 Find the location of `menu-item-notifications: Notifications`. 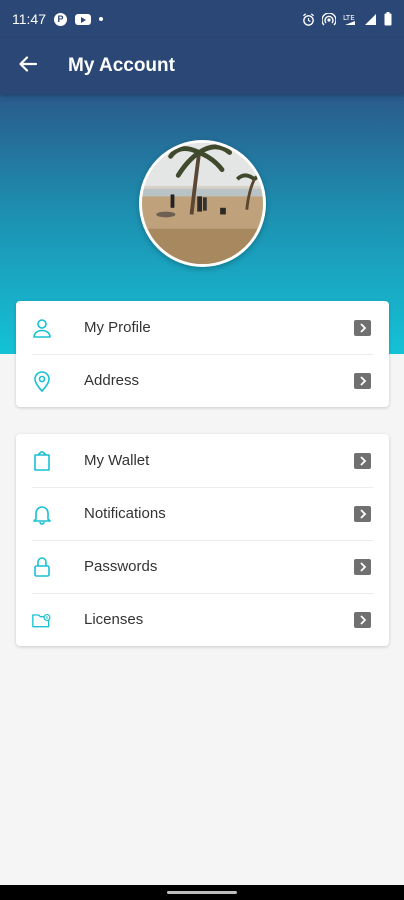

menu-item-notifications: Notifications is located at coordinates (202, 513).